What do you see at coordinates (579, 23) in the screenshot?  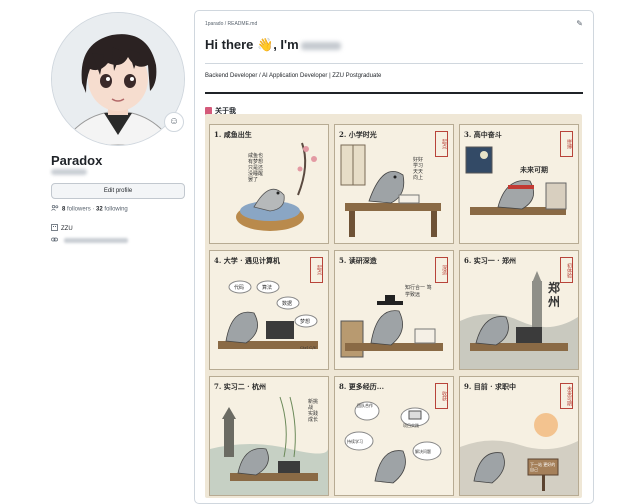 I see `pencil-icon: ✎` at bounding box center [579, 23].